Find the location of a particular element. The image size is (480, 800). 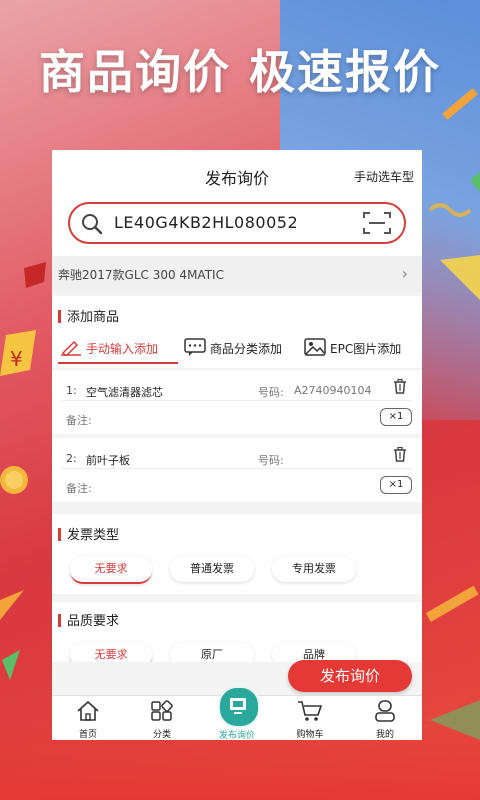

tabbar-item-cart: 购物车 is located at coordinates (310, 720).